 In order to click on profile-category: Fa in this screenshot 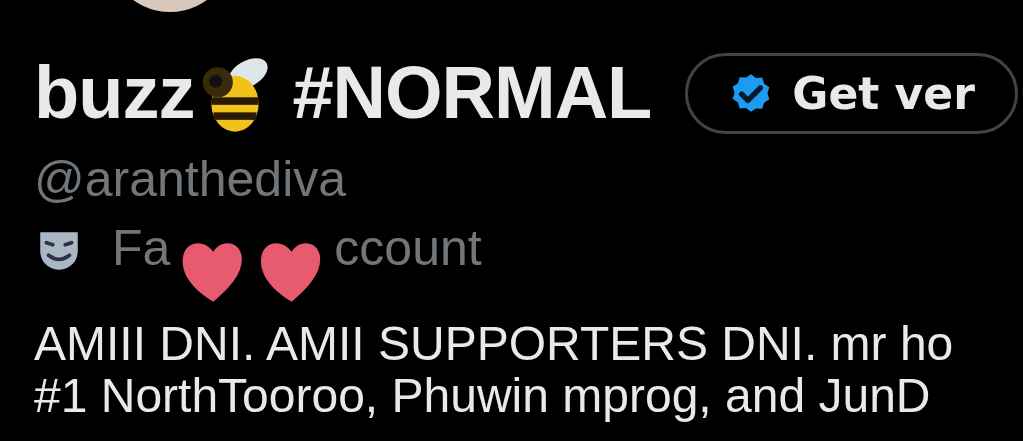, I will do `click(141, 248)`.